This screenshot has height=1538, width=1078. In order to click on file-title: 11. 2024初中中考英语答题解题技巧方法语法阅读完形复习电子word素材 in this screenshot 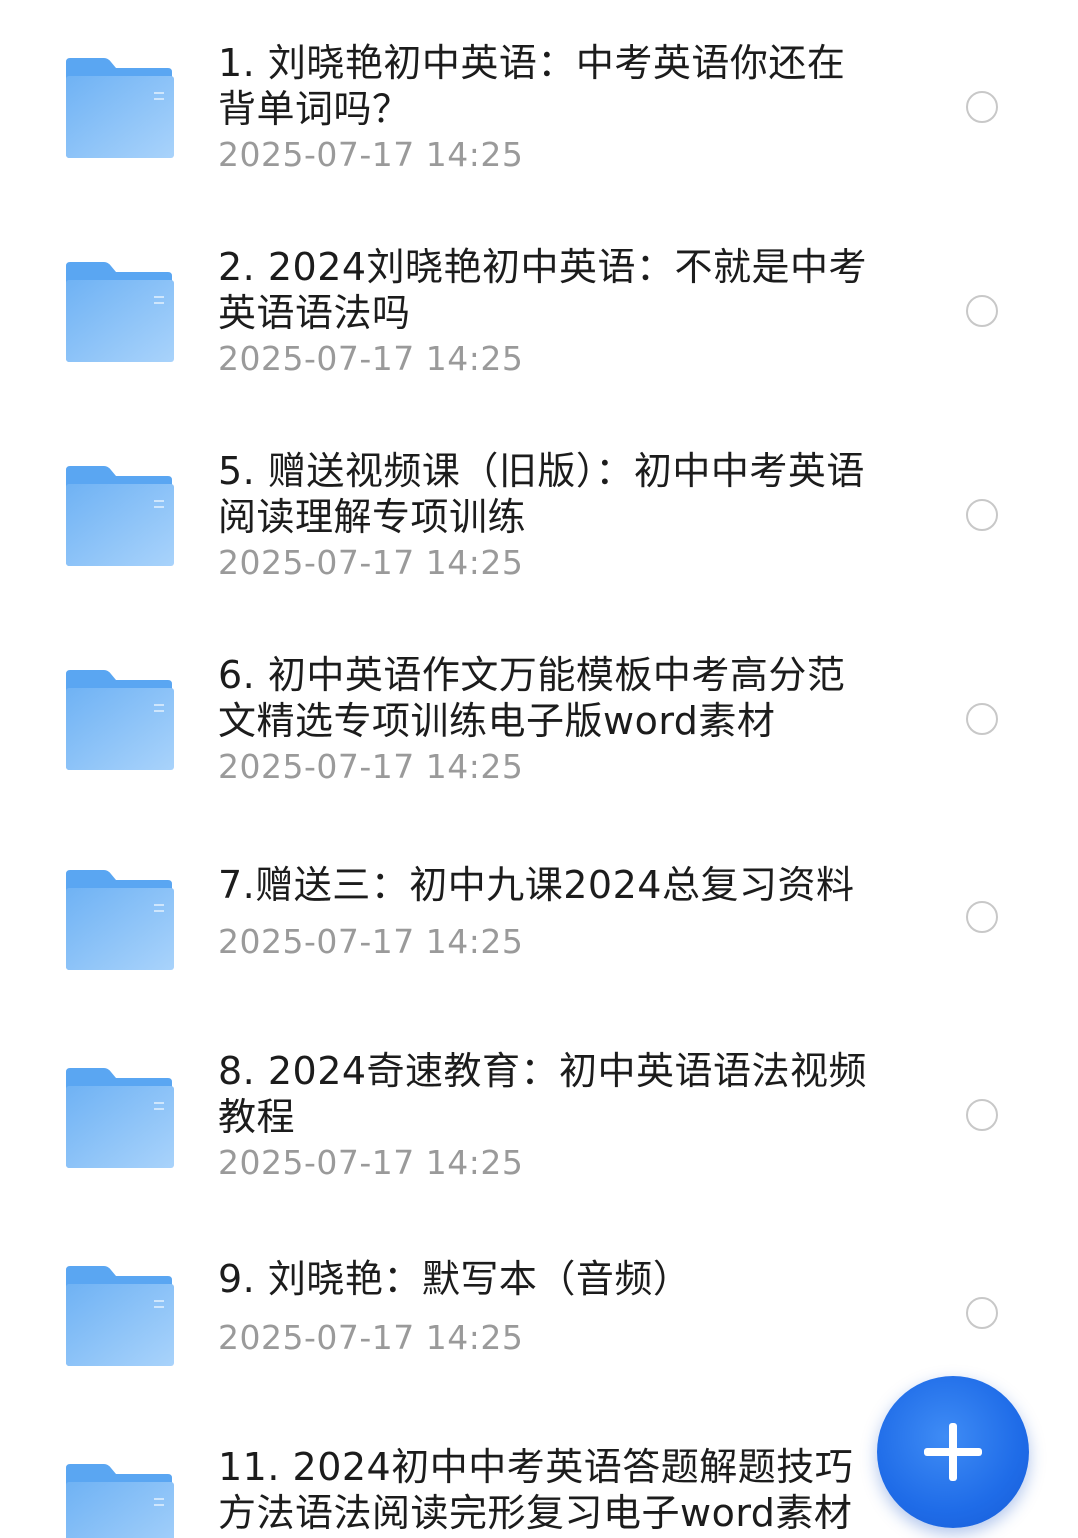, I will do `click(536, 1490)`.